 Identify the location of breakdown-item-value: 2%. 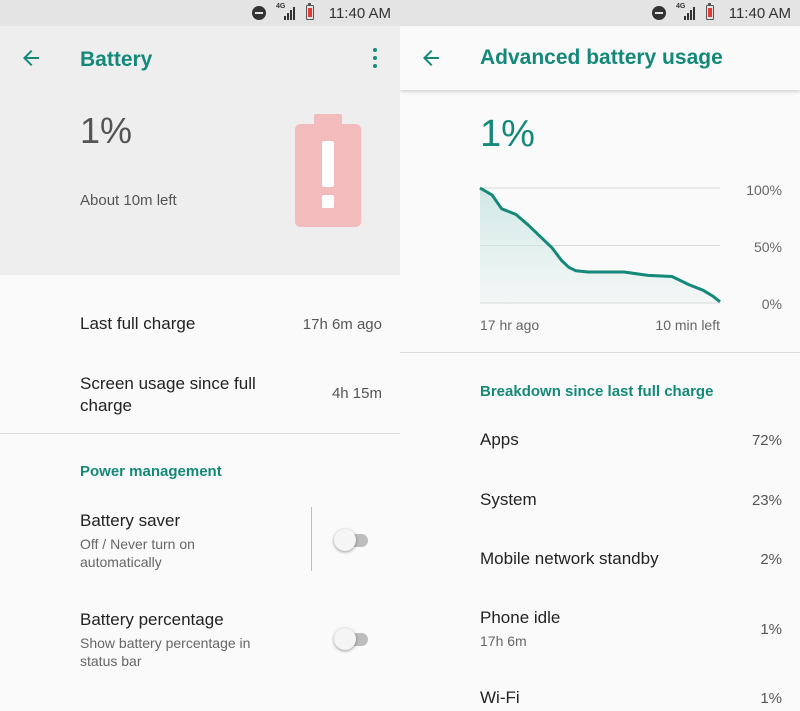
(771, 559).